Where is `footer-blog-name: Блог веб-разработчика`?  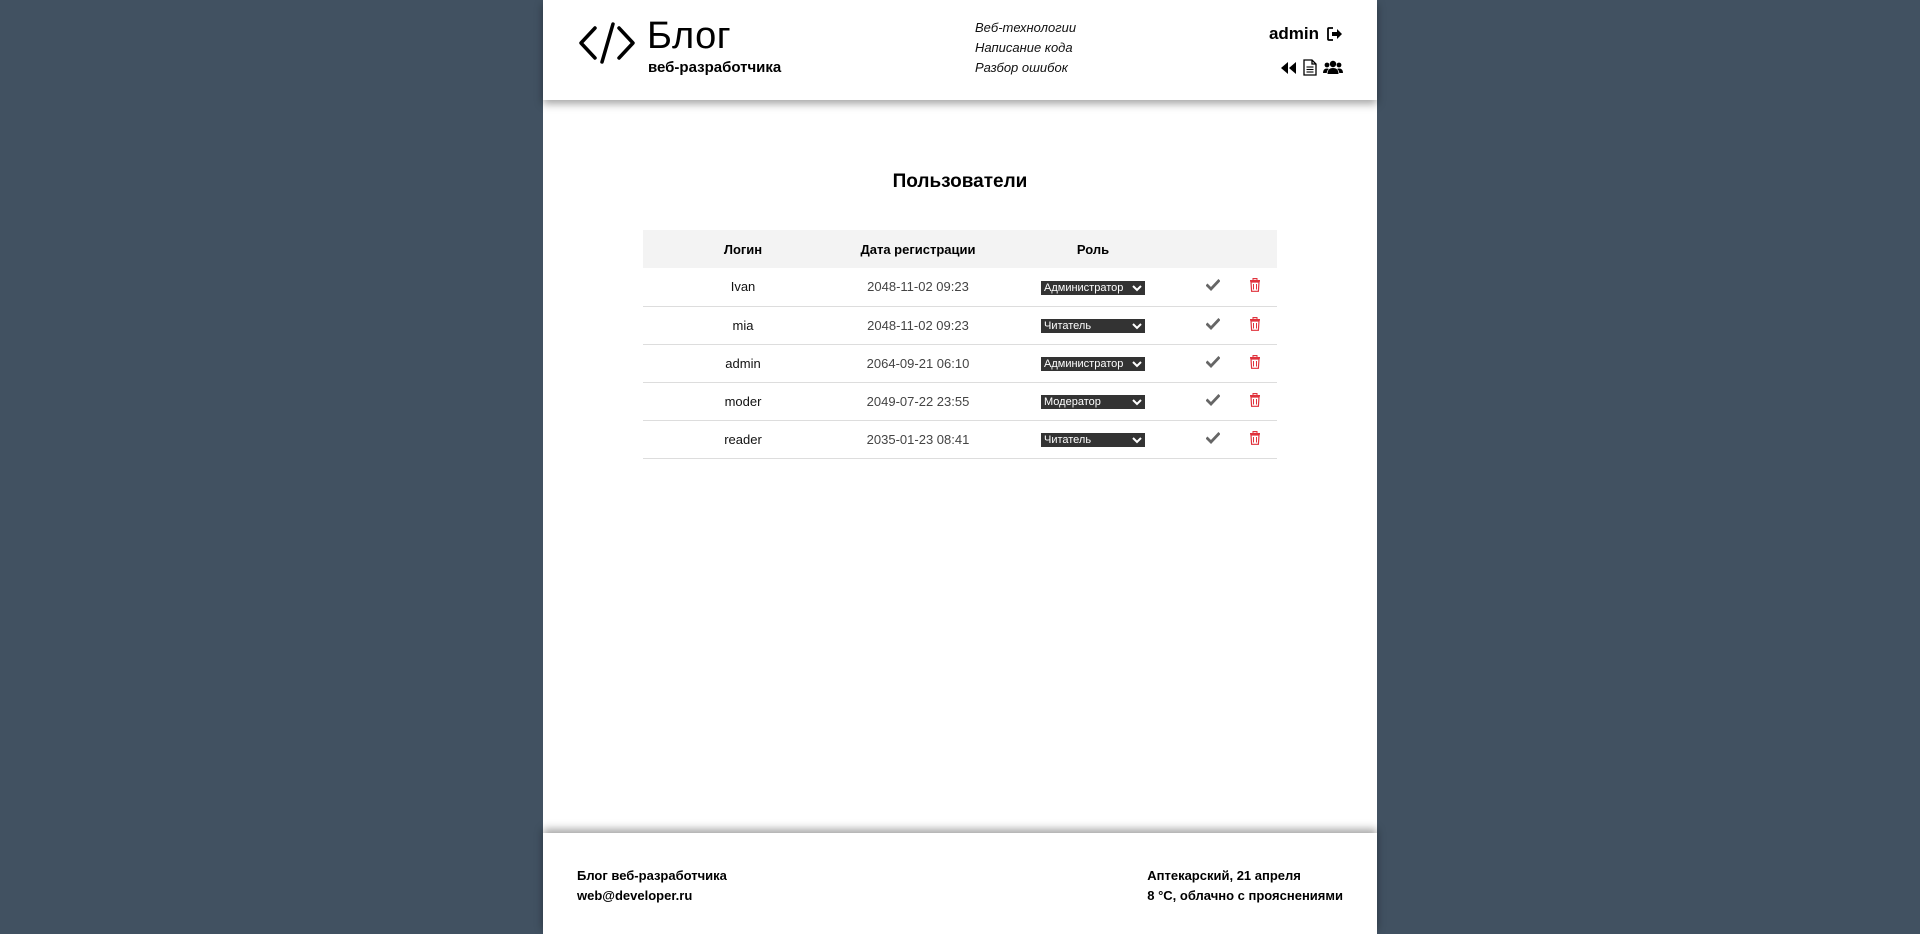
footer-blog-name: Блог веб-разработчика is located at coordinates (652, 875).